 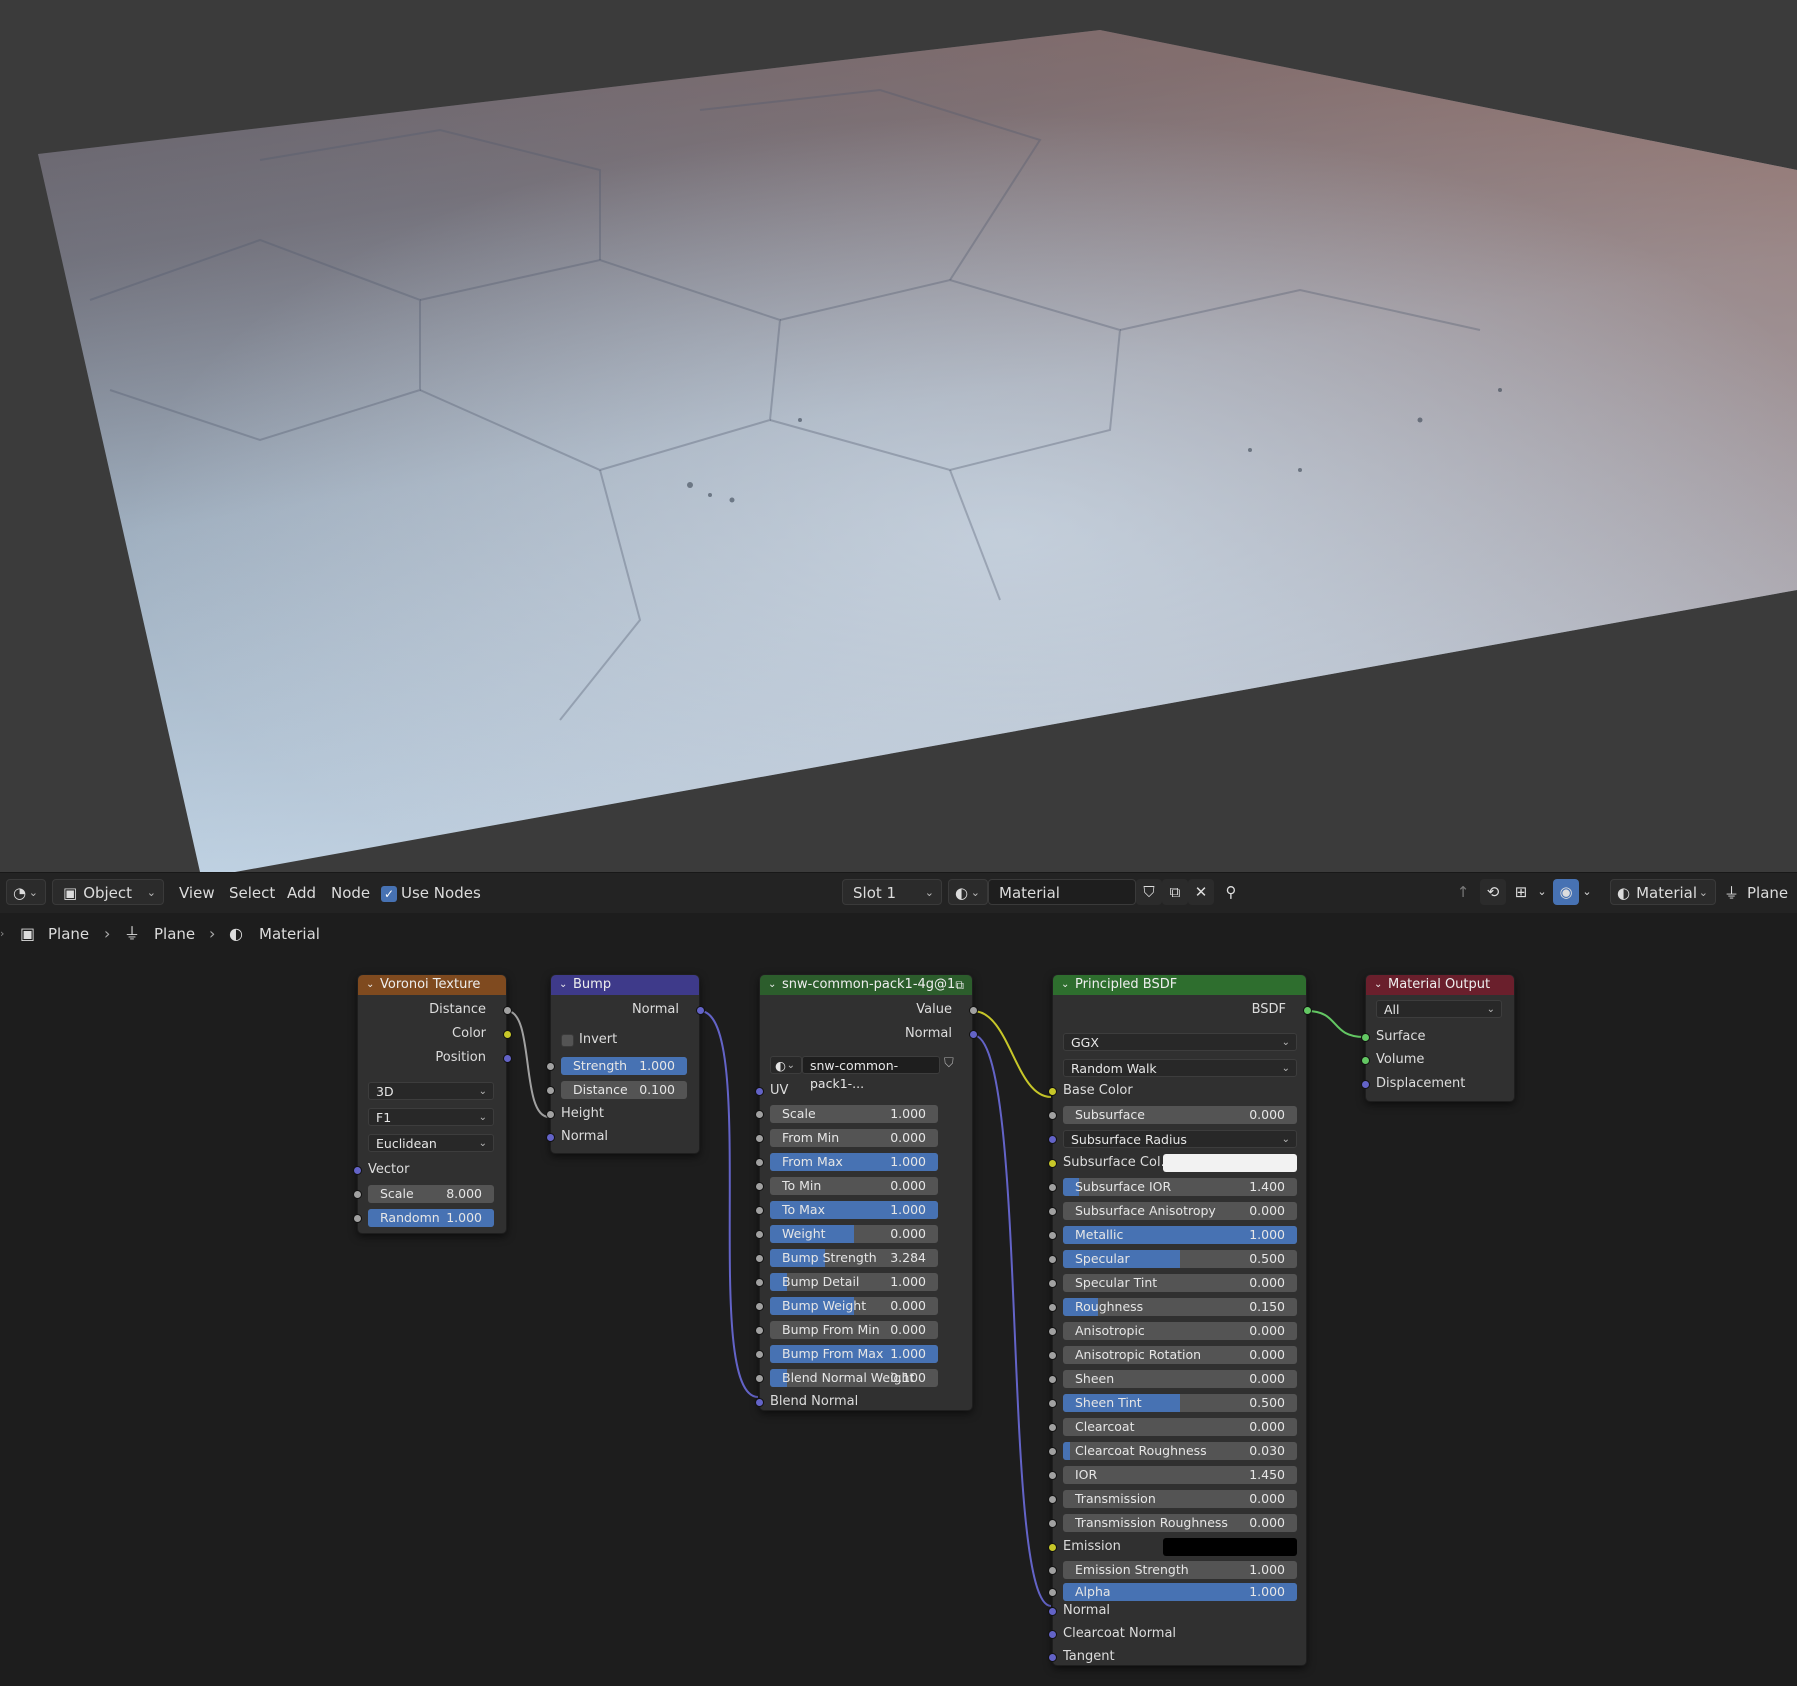 What do you see at coordinates (854, 1354) in the screenshot?
I see `input-field: Bump From Max 1.000` at bounding box center [854, 1354].